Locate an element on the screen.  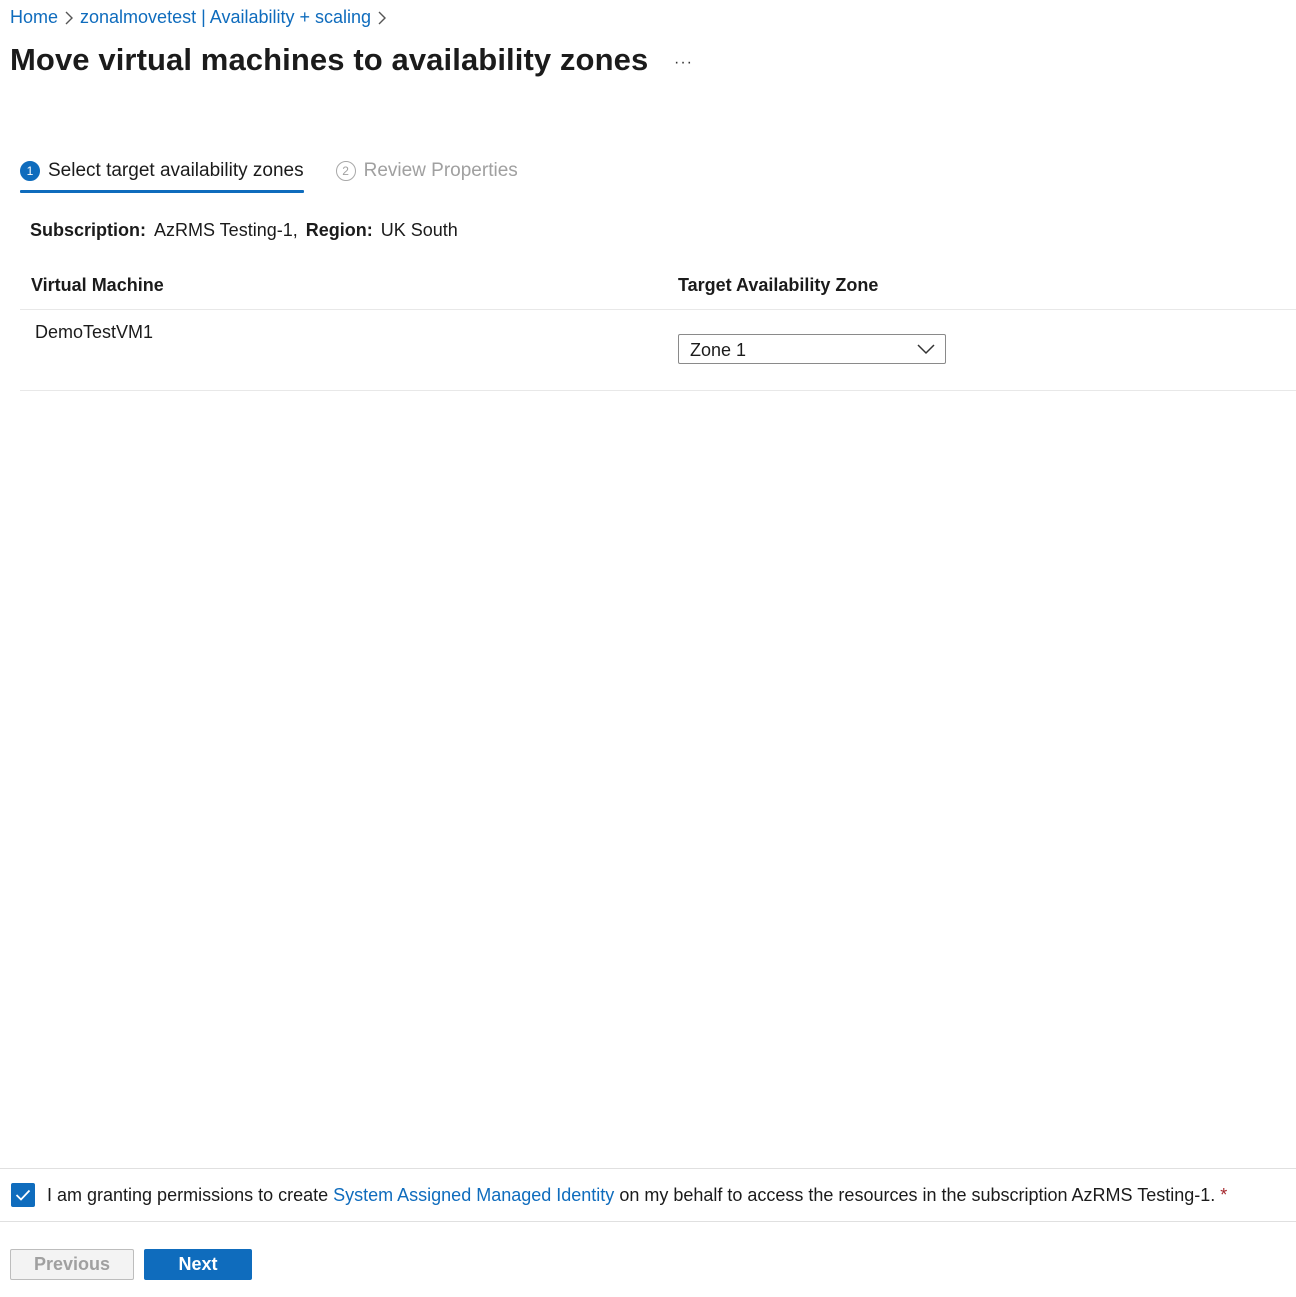
step-number-badge: 2 is located at coordinates (345, 171).